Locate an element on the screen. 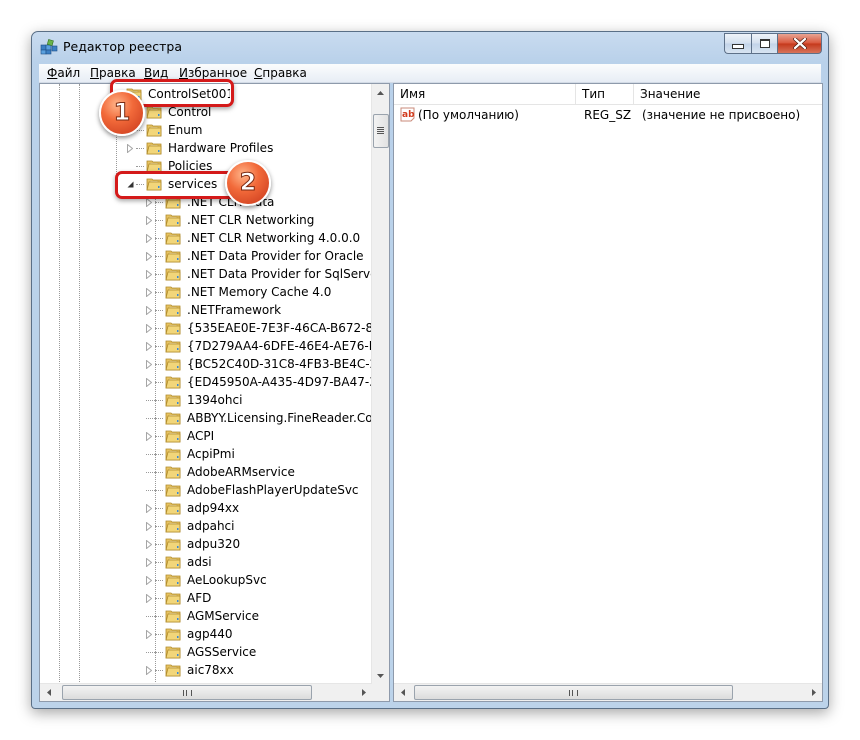 This screenshot has width=860, height=740. column-header-name: Имя is located at coordinates (485, 94).